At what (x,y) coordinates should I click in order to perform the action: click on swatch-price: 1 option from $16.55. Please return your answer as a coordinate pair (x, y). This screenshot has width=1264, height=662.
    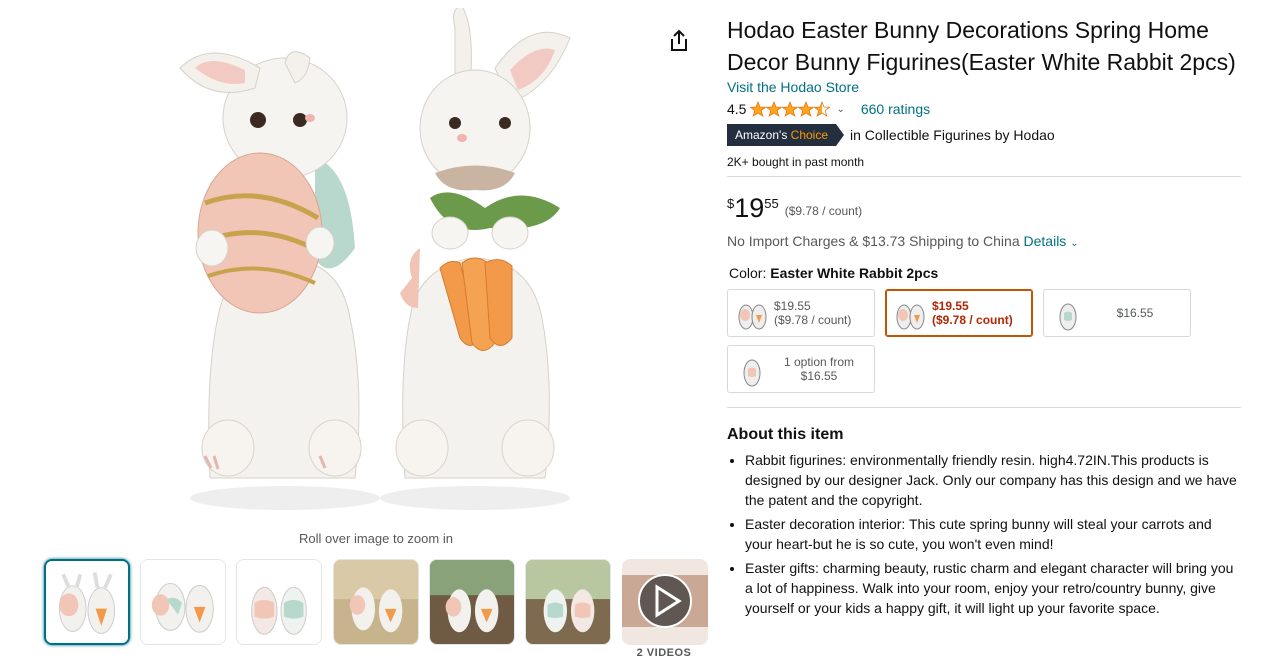
    Looking at the image, I should click on (819, 369).